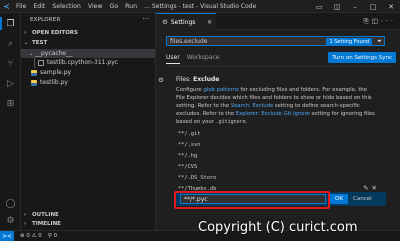  What do you see at coordinates (197, 144) in the screenshot?
I see `list-item: **/.svn` at bounding box center [197, 144].